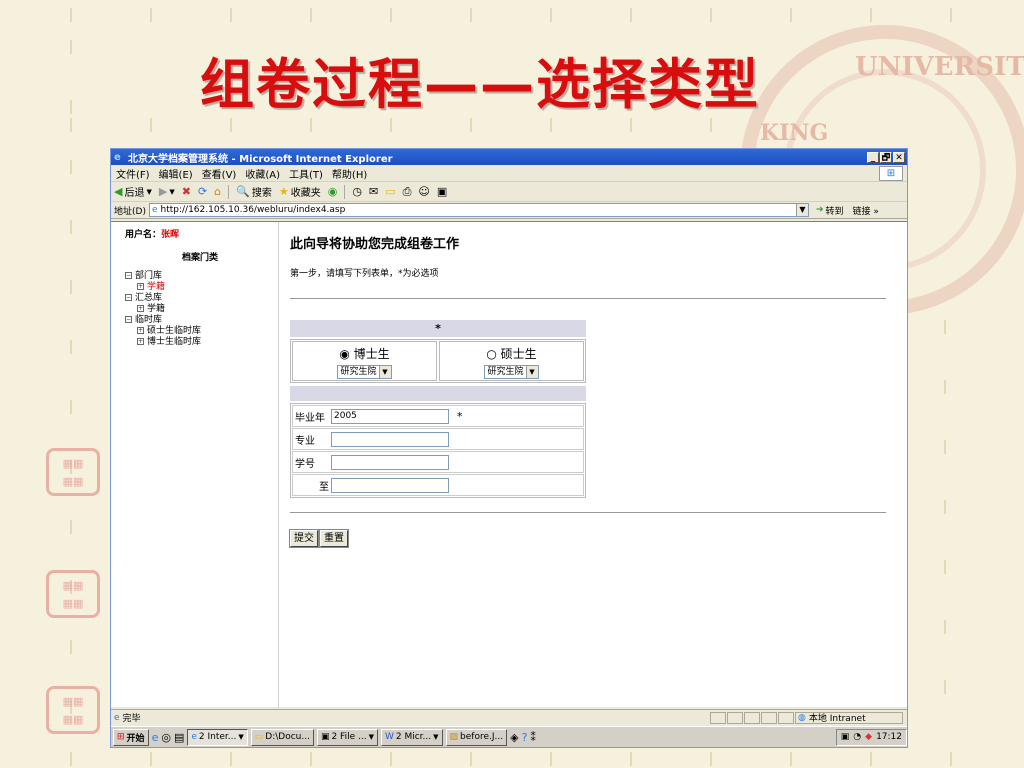 The height and width of the screenshot is (768, 1024). What do you see at coordinates (305, 464) in the screenshot?
I see `student-id-label: 学号` at bounding box center [305, 464].